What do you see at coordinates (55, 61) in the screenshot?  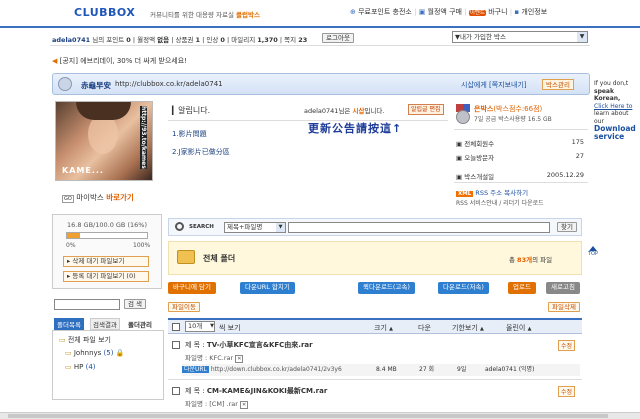 I see `megaphone-icon: ◀` at bounding box center [55, 61].